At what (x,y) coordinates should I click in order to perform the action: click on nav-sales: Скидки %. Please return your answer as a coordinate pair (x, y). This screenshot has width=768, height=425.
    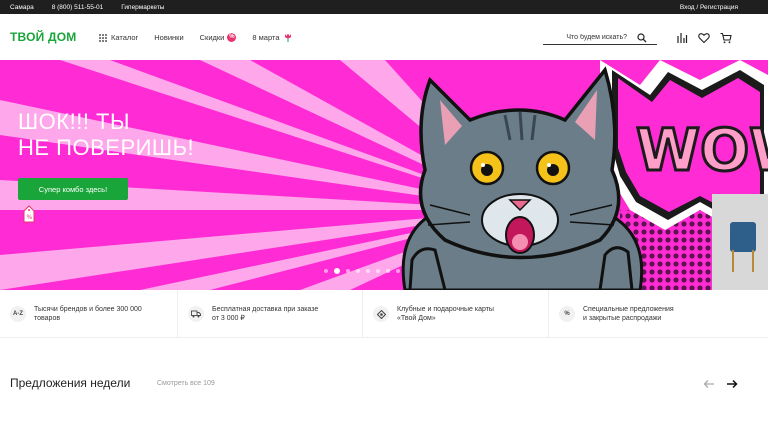
    Looking at the image, I should click on (218, 37).